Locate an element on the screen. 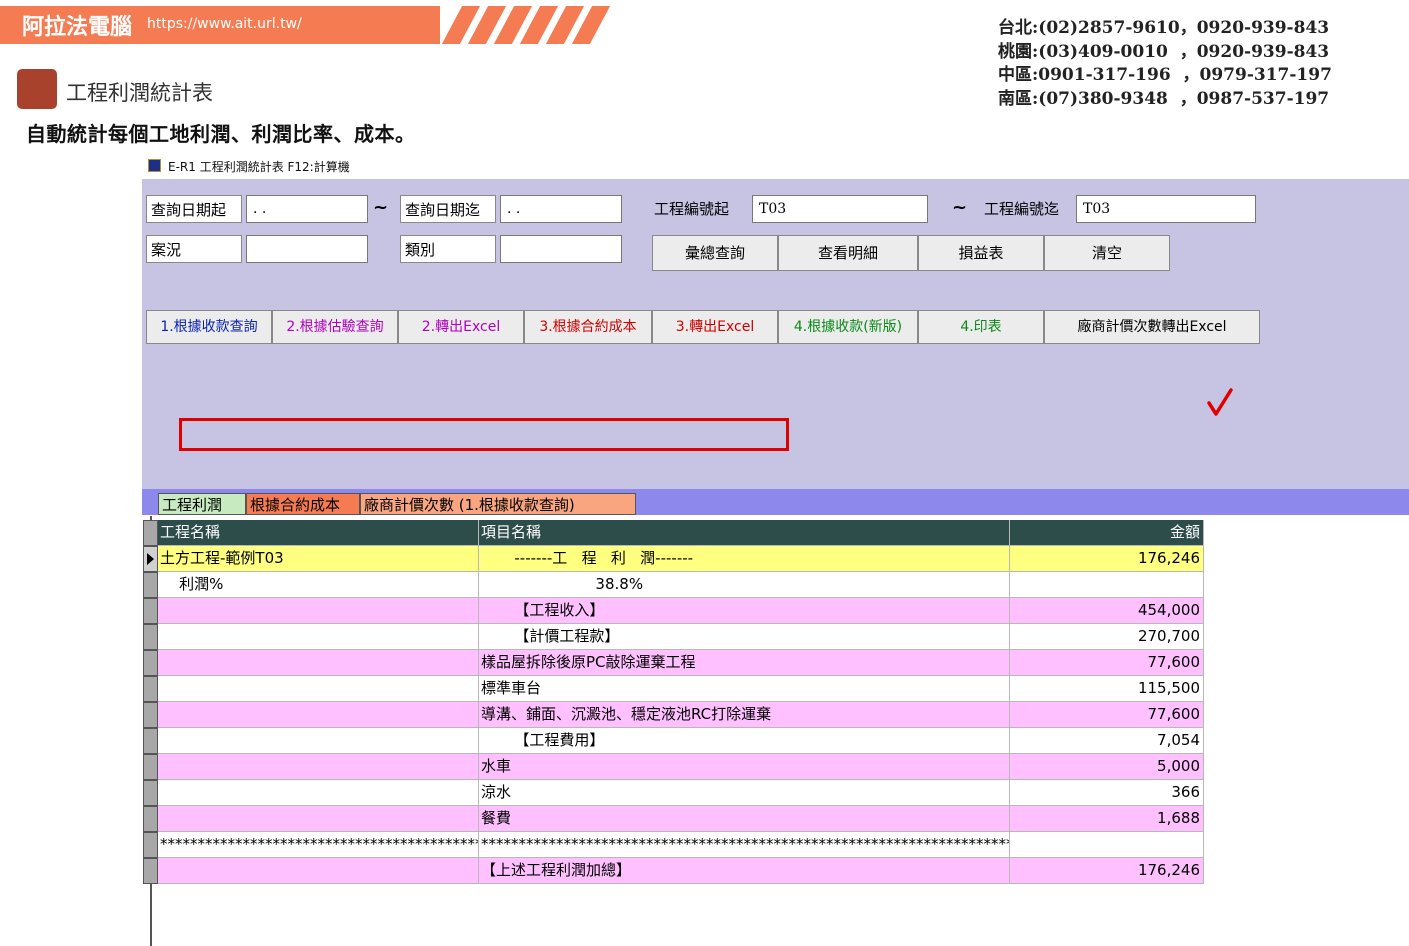 Image resolution: width=1409 pixels, height=946 pixels. table-row: 餐費 1,688 is located at coordinates (681, 819).